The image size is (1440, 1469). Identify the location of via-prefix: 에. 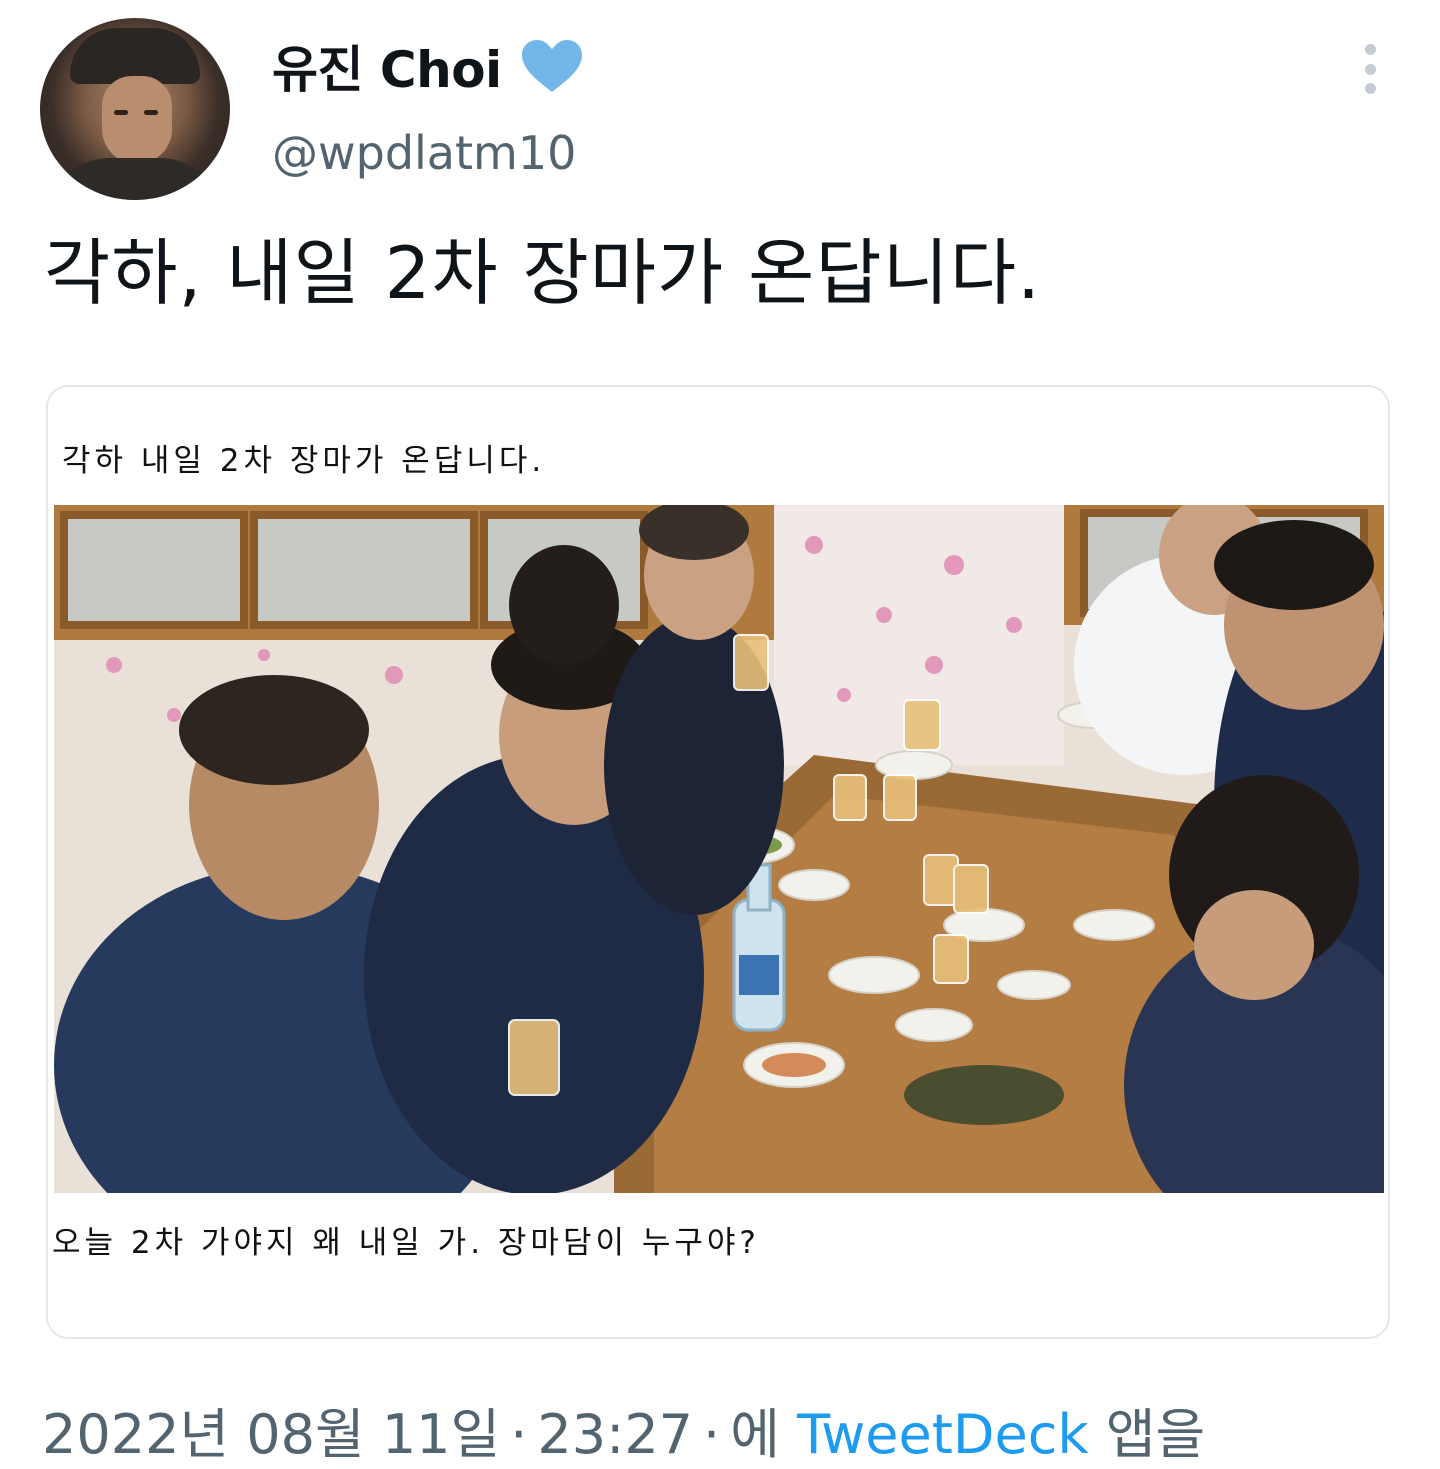
(755, 1434).